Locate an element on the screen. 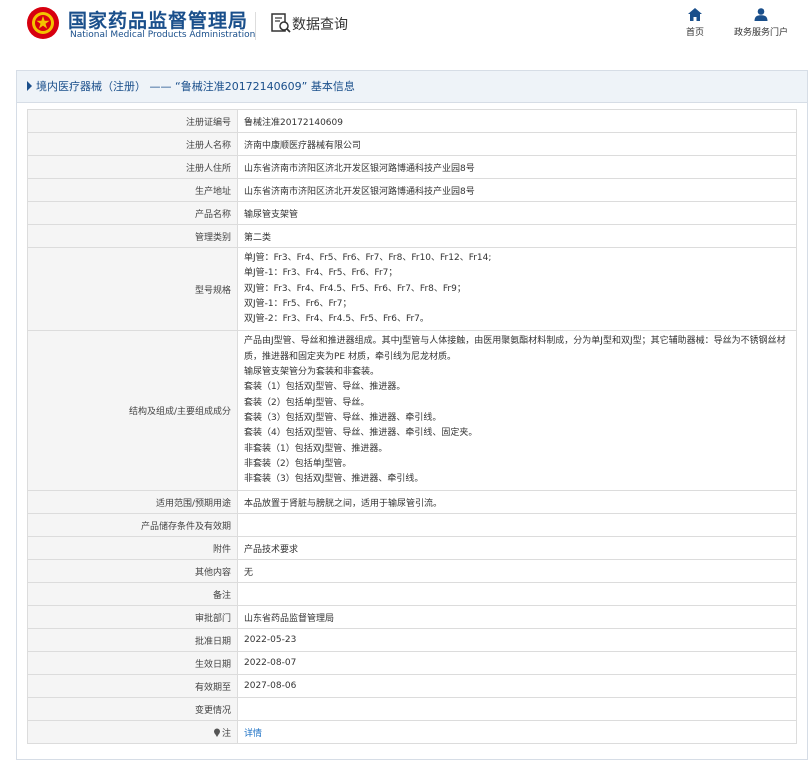  structure-line: 套装（4）包括双J型管、导丝、推进器、牵引线、固定夹。 is located at coordinates (361, 433).